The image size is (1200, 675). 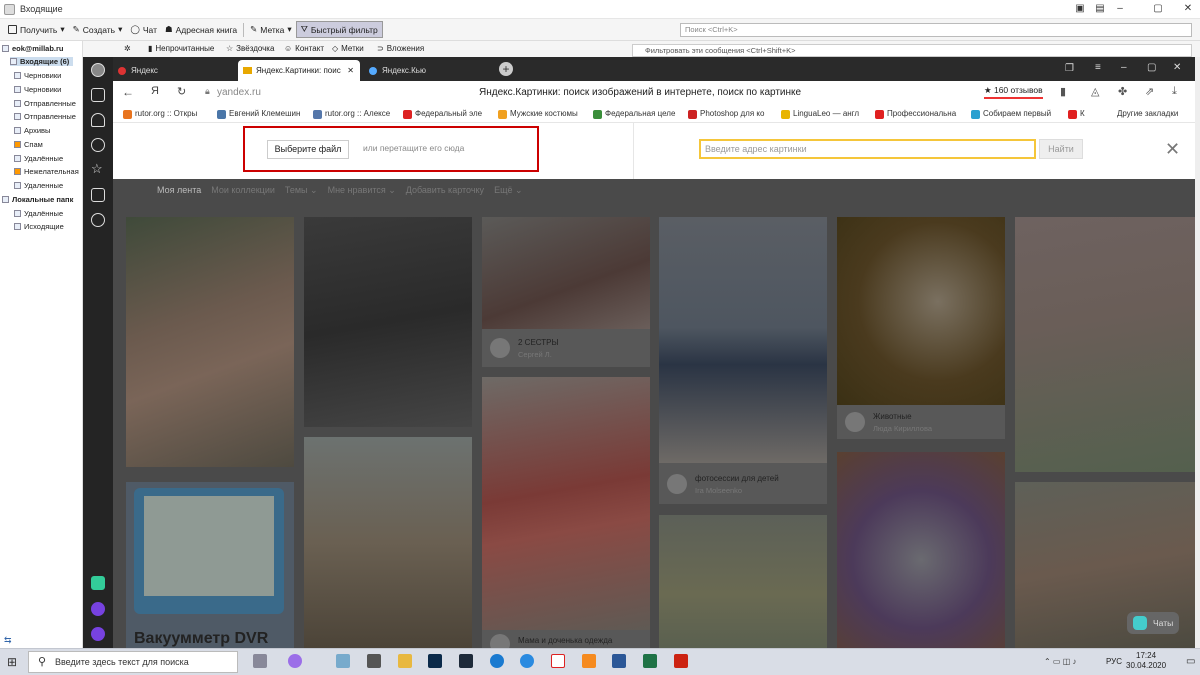 I want to click on folder-item: eok@millab.ru, so click(x=33, y=48).